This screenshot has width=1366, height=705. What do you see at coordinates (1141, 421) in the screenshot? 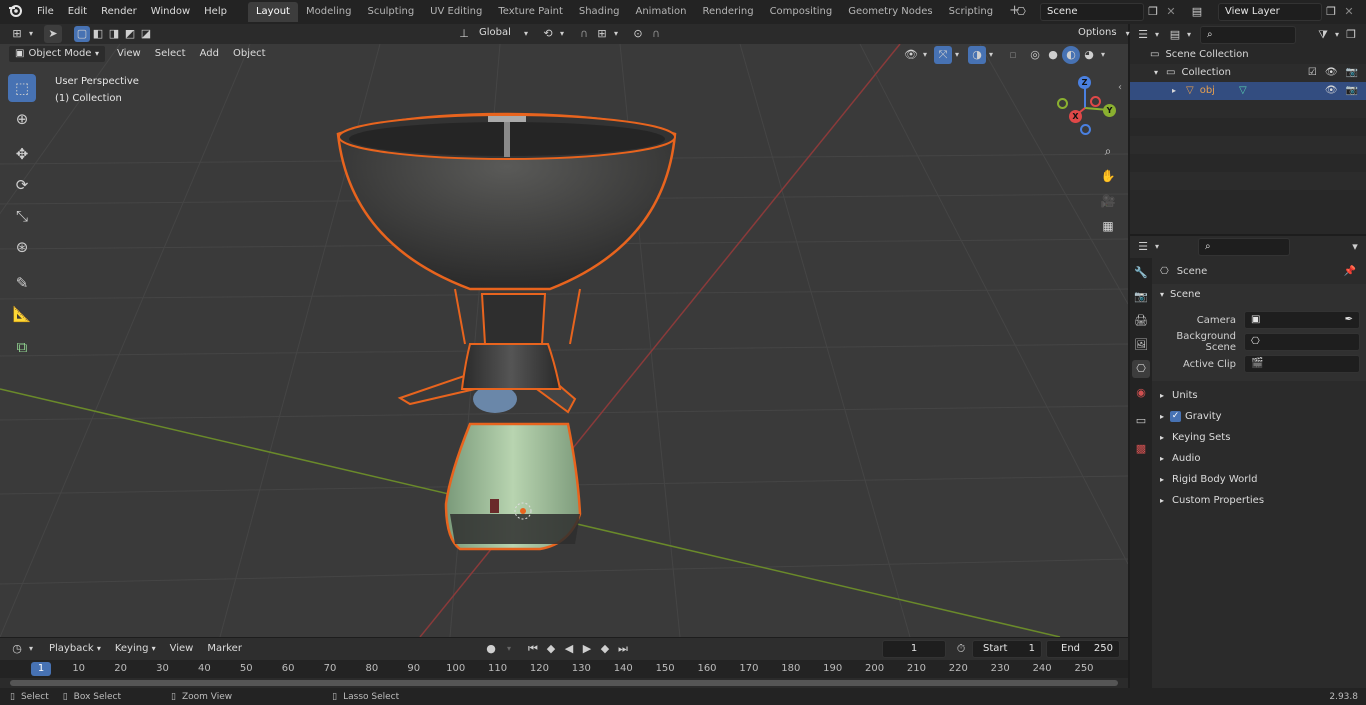
I see `collection-tab-icon: ▭` at bounding box center [1141, 421].